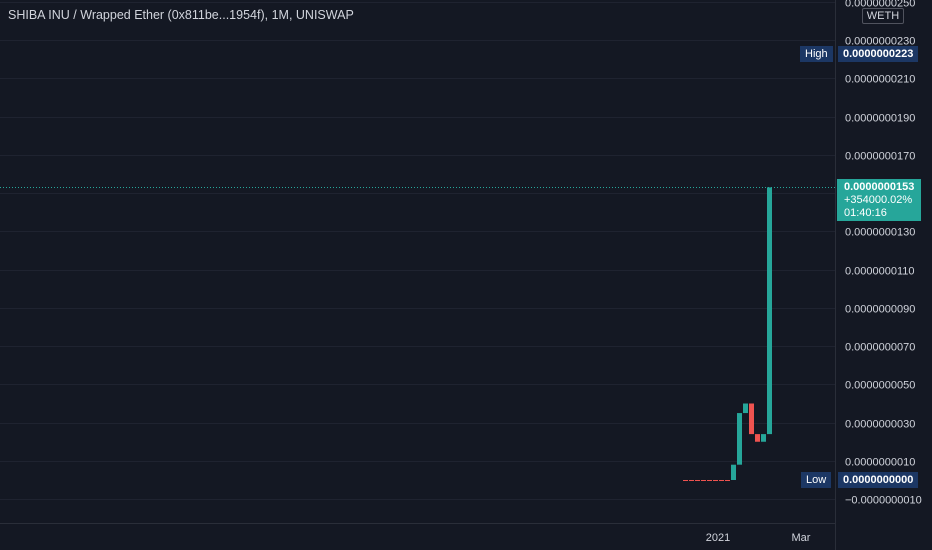  What do you see at coordinates (880, 463) in the screenshot?
I see `price-tick-label: 0.0000000010` at bounding box center [880, 463].